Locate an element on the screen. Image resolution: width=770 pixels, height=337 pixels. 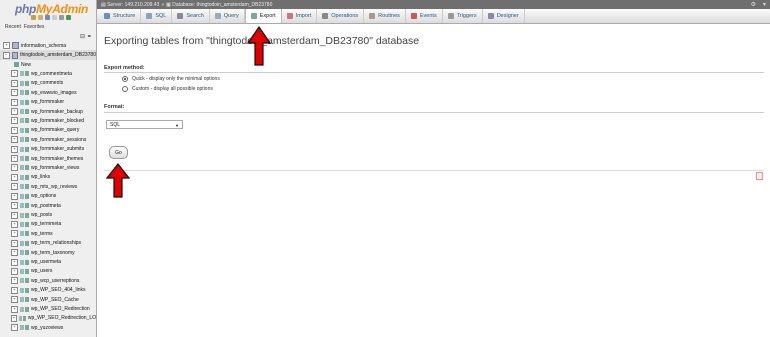
sidebar-table-item: + wp_yuzoviews is located at coordinates (48, 327).